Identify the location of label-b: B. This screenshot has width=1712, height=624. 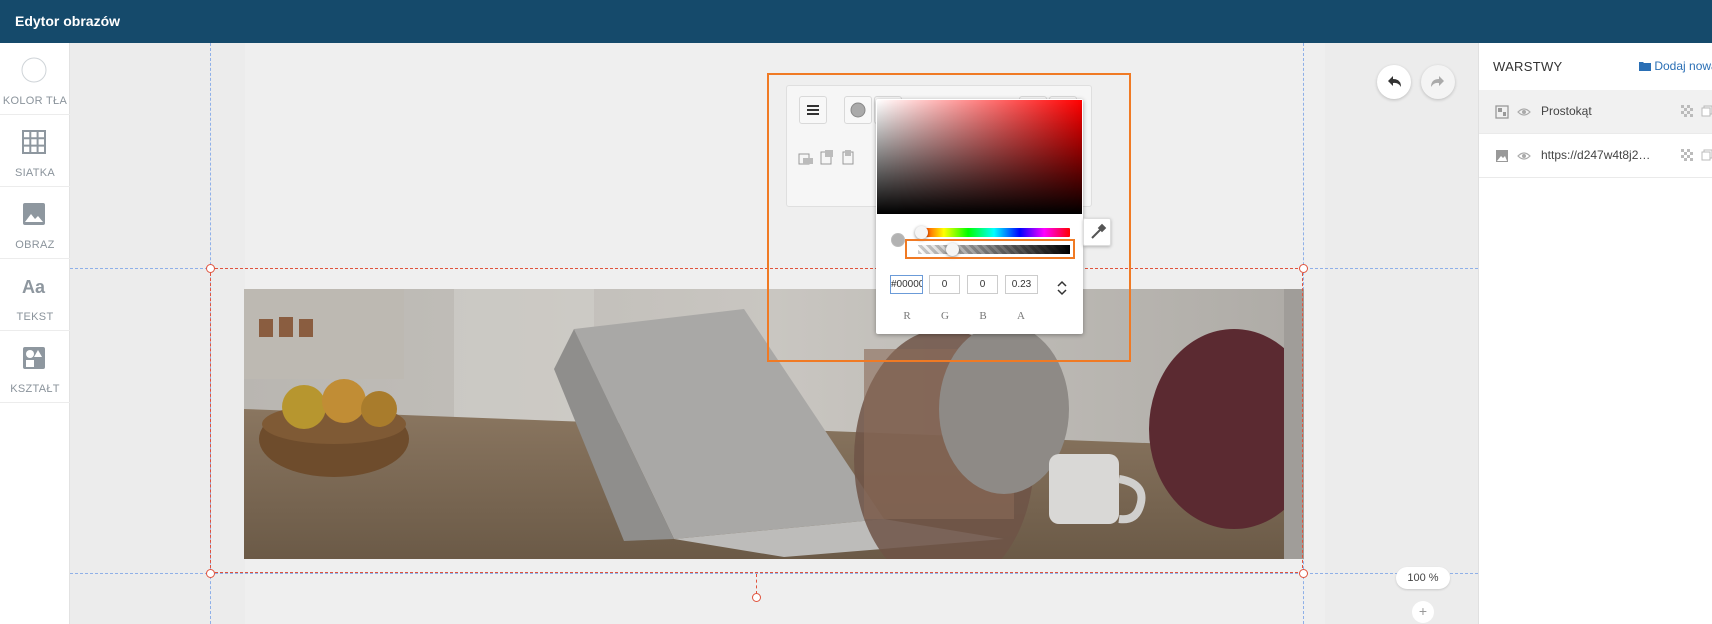
(983, 316).